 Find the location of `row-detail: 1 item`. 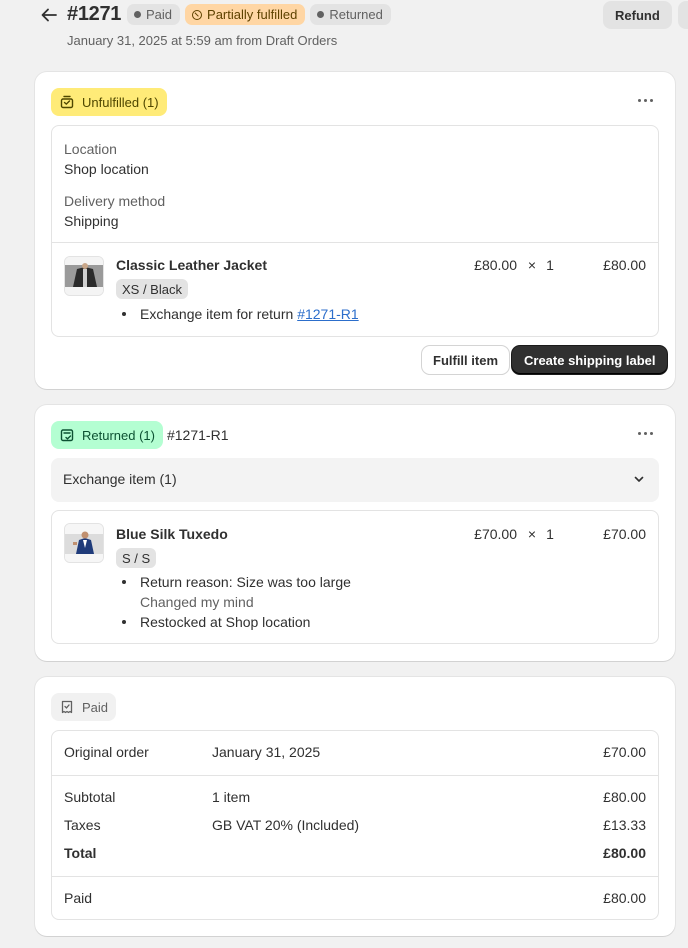

row-detail: 1 item is located at coordinates (231, 797).